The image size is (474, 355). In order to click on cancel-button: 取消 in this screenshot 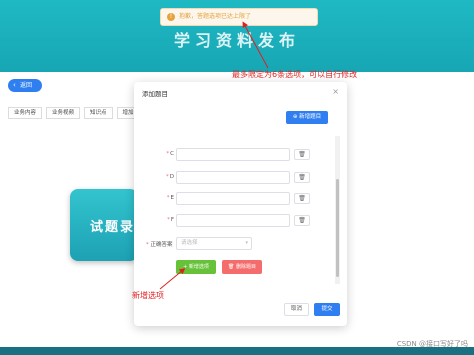, I will do `click(296, 309)`.